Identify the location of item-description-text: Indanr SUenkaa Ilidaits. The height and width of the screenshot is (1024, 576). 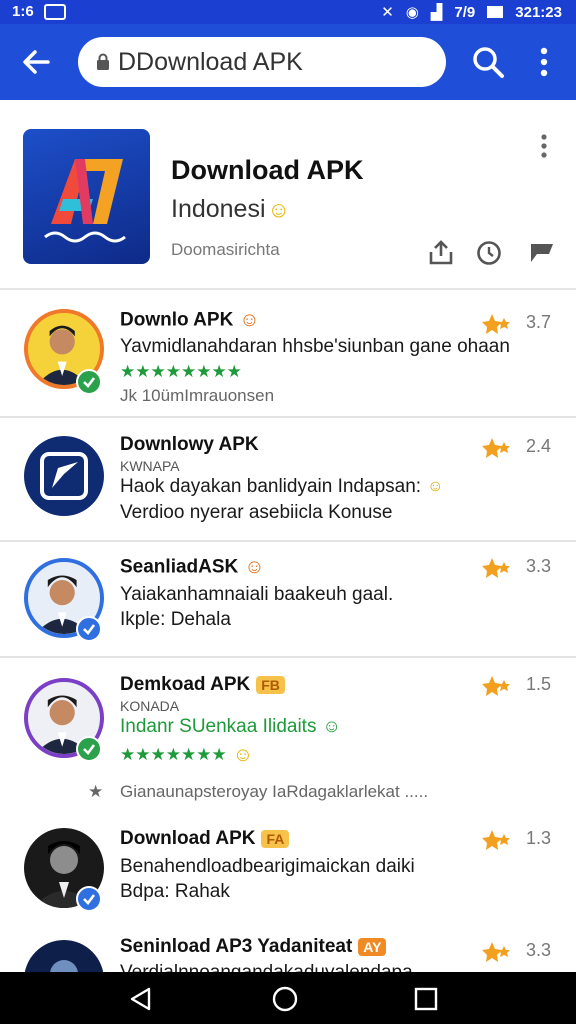
(218, 726).